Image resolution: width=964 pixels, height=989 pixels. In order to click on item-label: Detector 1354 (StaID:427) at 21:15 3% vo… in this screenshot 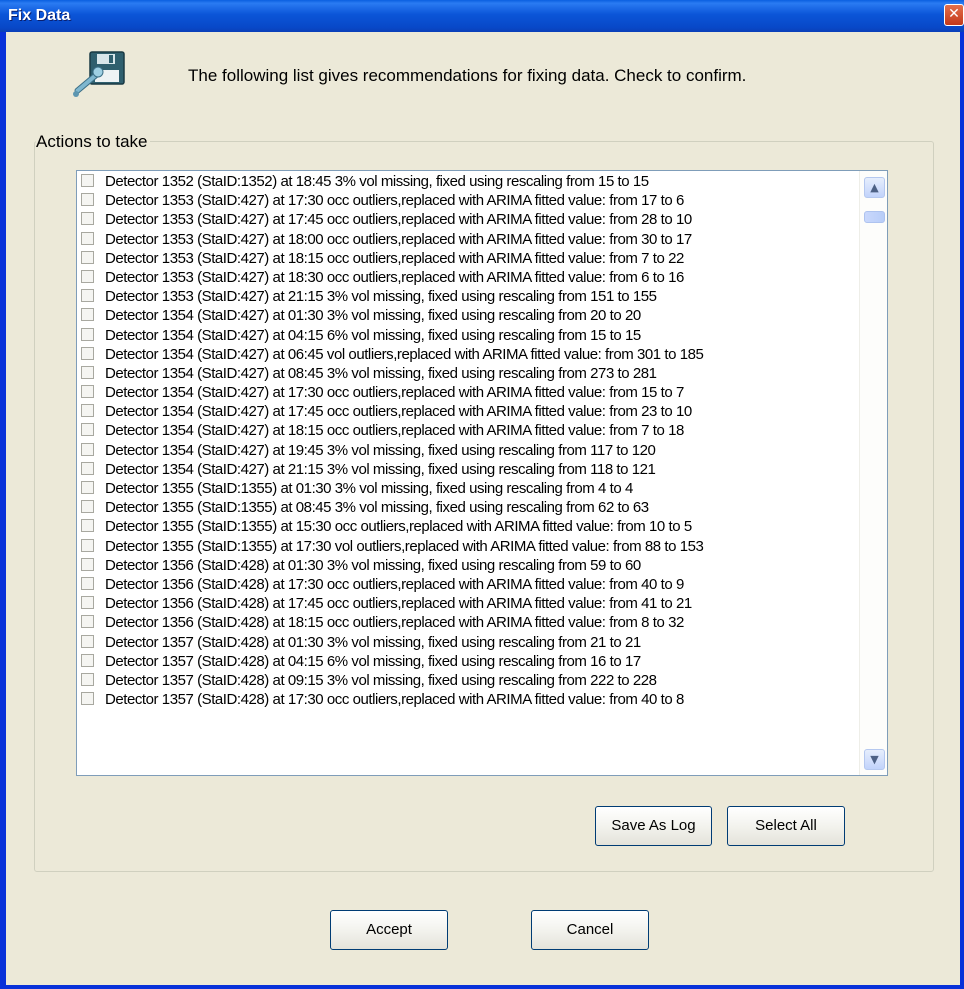, I will do `click(380, 469)`.